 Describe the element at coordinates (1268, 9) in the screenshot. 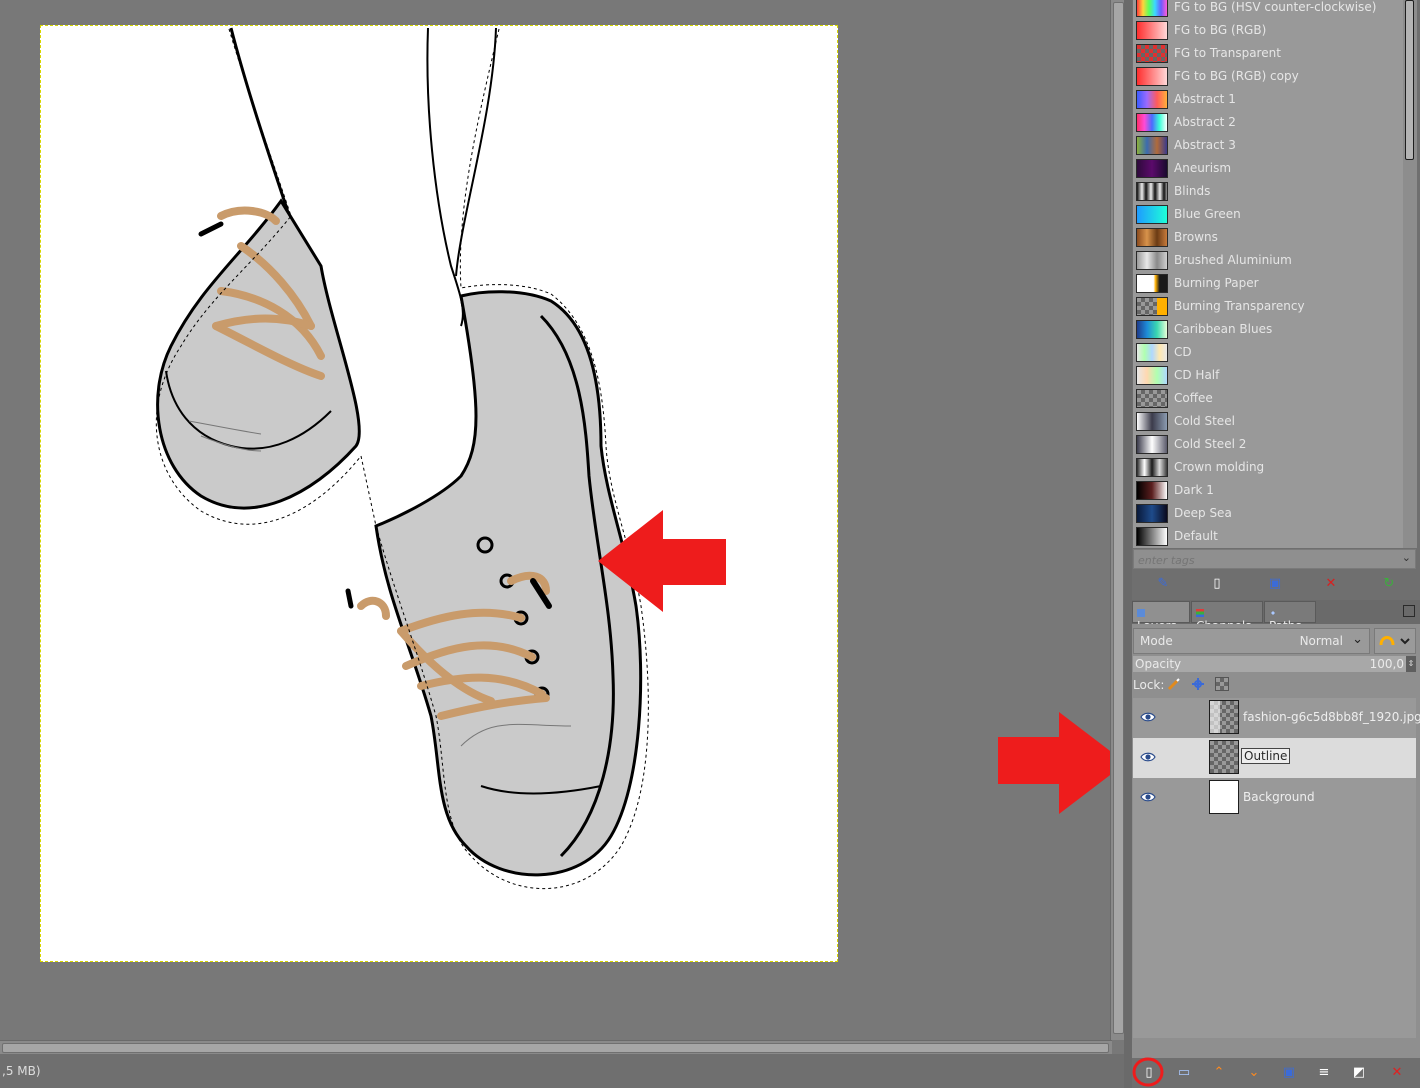

I see `gradient-item: FG to BG (HSV counter-clockwise)` at that location.